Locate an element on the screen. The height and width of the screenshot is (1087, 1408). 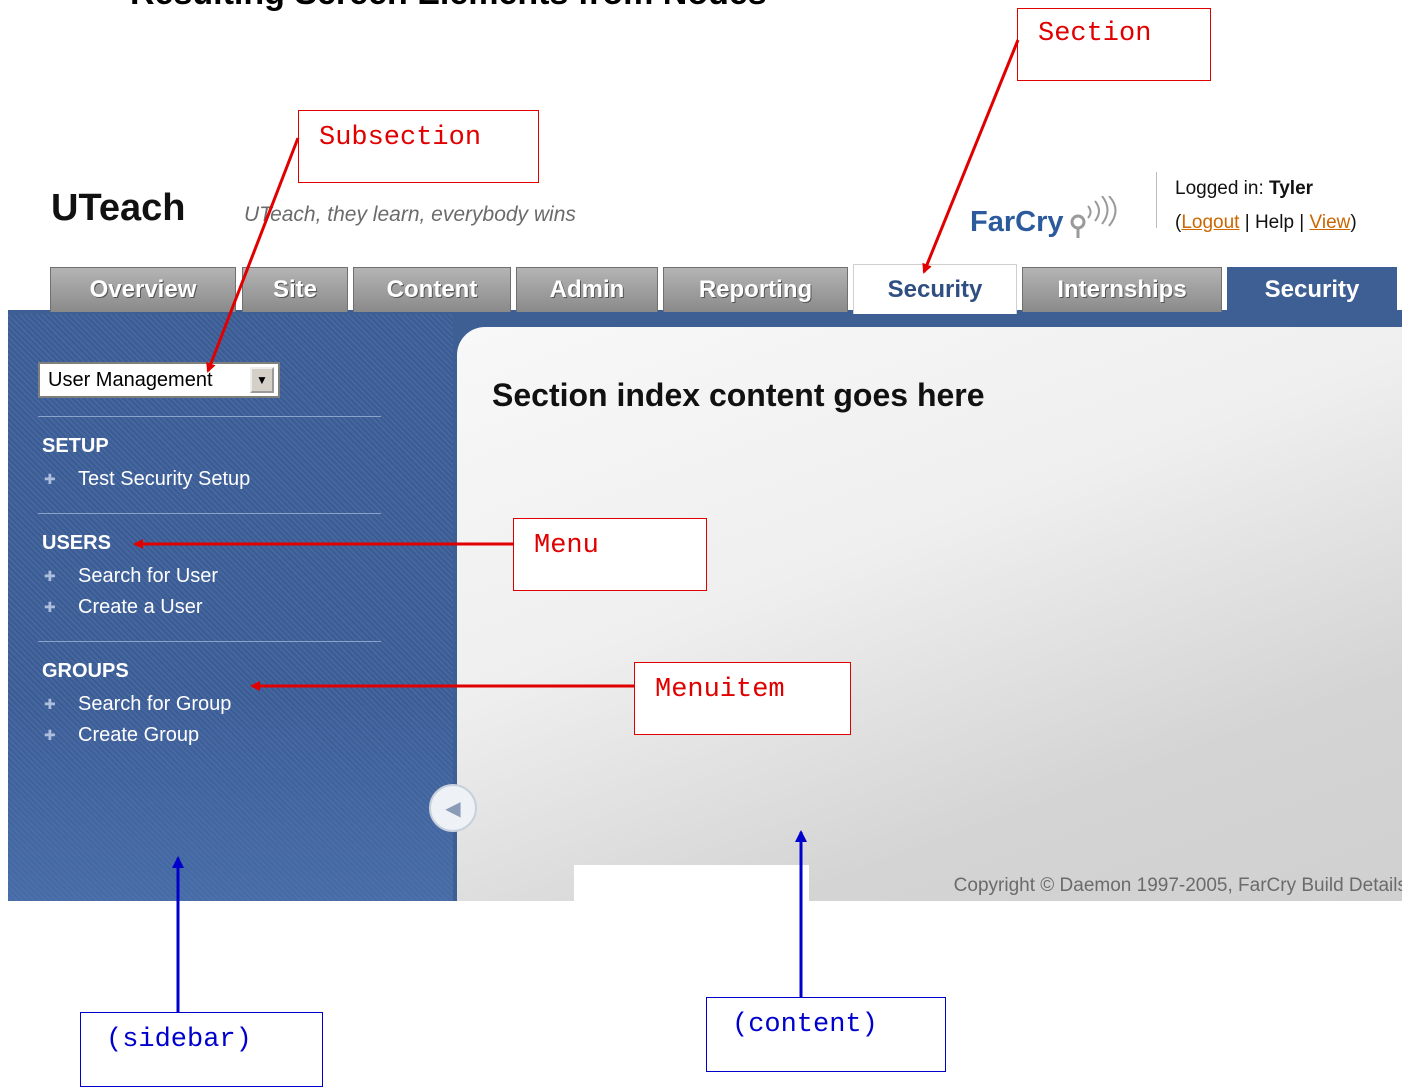
footer-blank is located at coordinates (691, 883).